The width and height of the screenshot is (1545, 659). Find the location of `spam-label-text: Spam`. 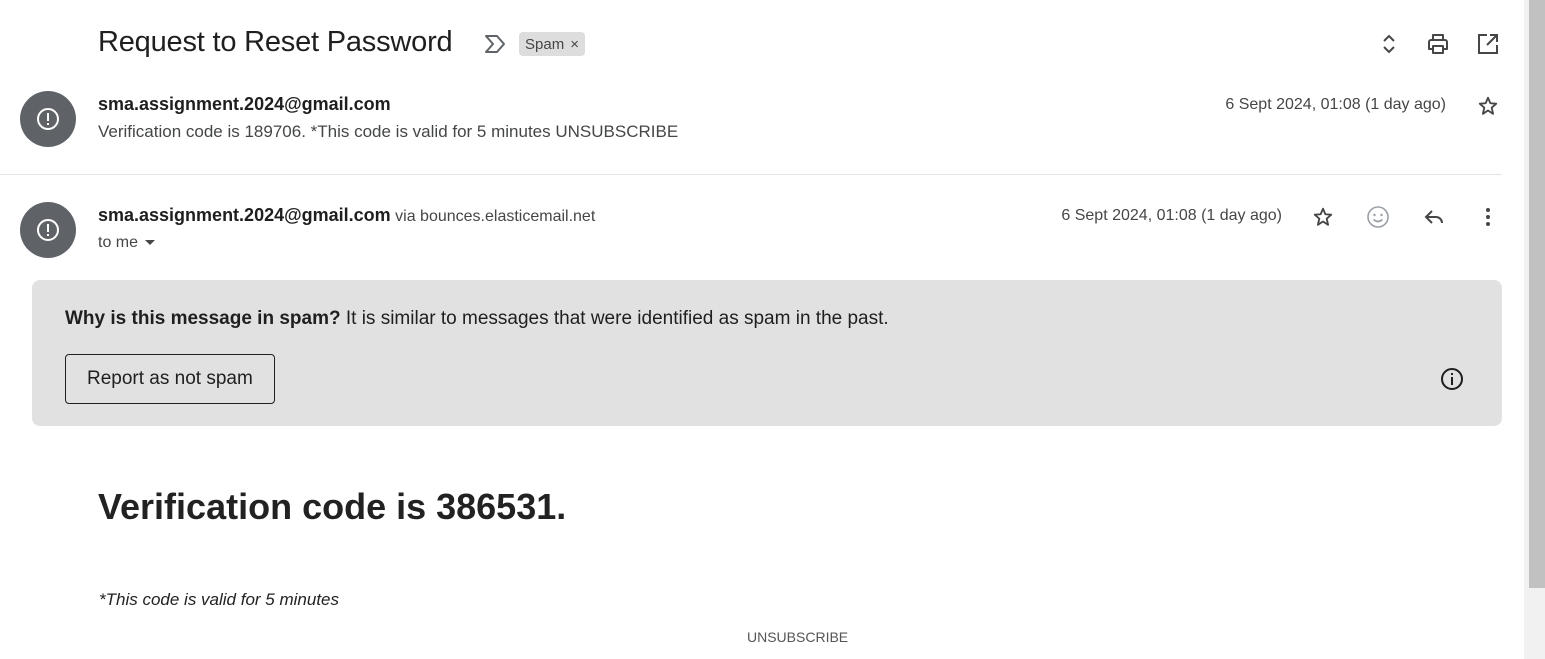

spam-label-text: Spam is located at coordinates (545, 44).